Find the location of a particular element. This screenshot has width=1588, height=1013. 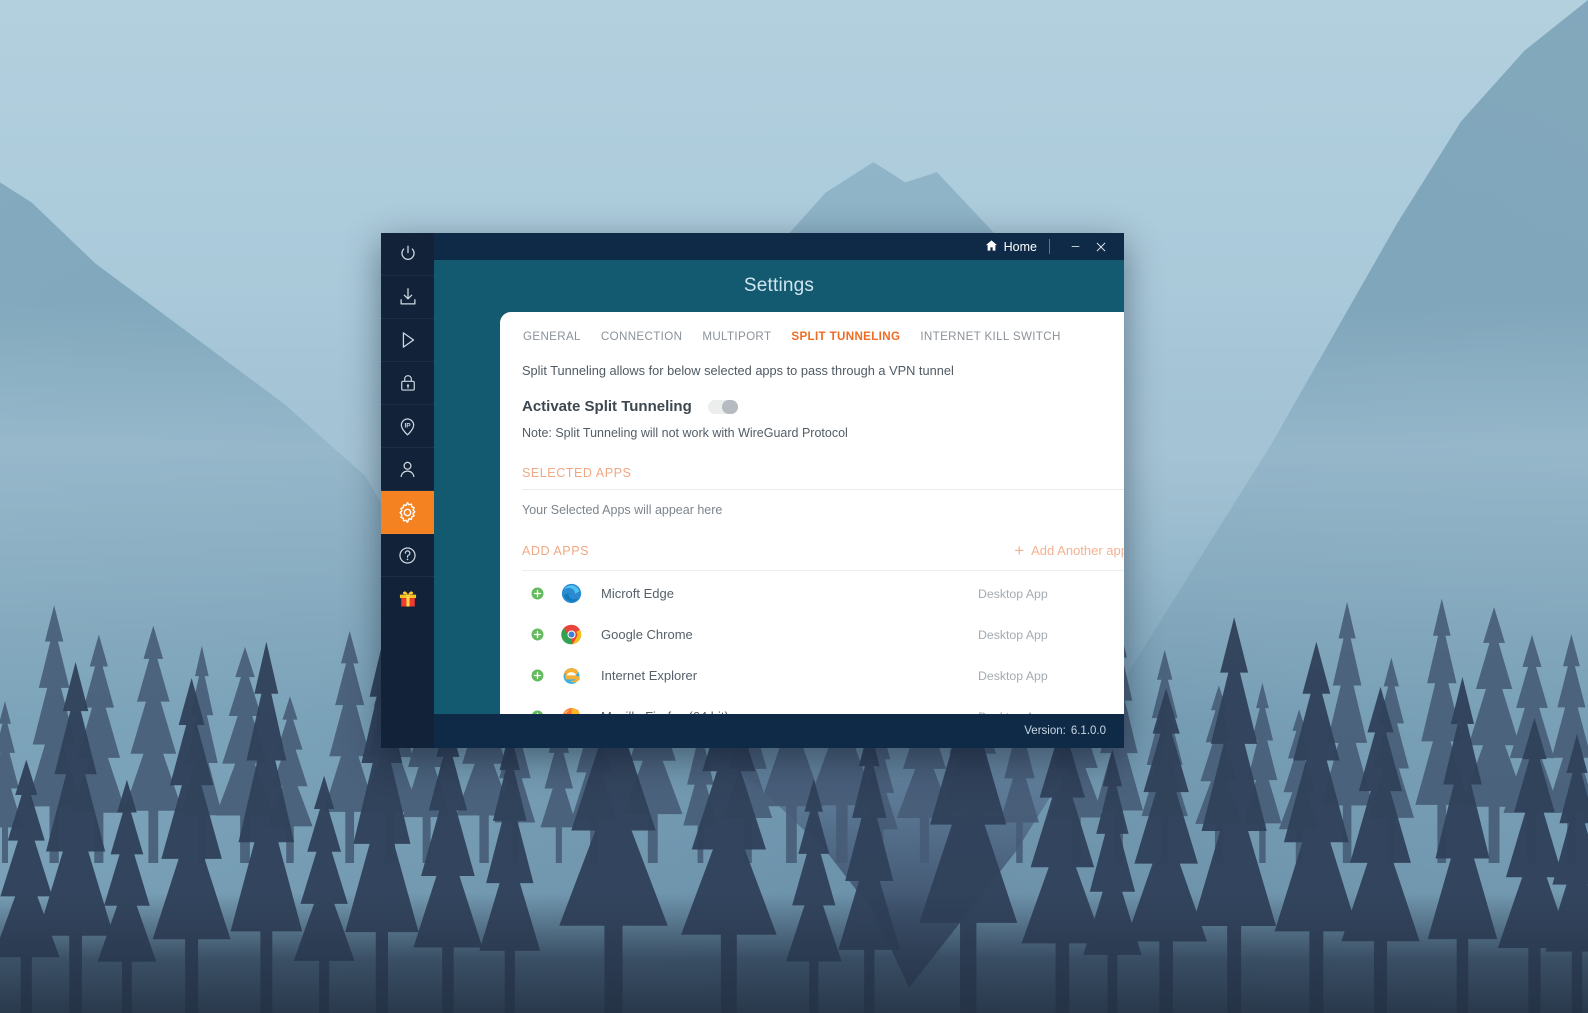

activate-split-tunneling-toggle is located at coordinates (722, 406).